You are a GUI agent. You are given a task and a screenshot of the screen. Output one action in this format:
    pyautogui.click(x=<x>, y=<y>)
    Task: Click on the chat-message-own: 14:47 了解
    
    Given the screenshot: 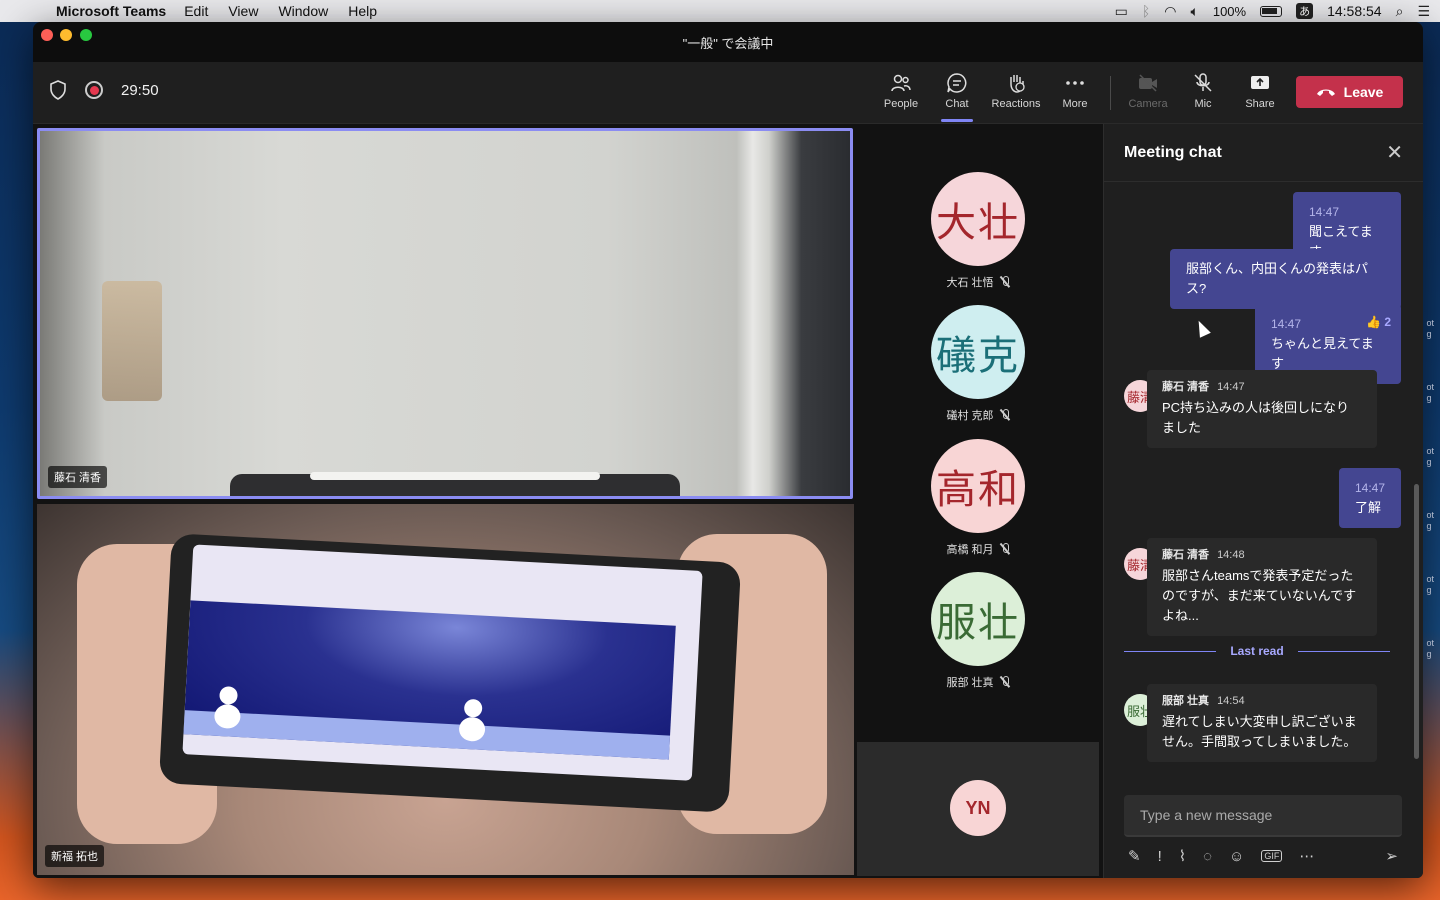 What is the action you would take?
    pyautogui.click(x=1370, y=498)
    